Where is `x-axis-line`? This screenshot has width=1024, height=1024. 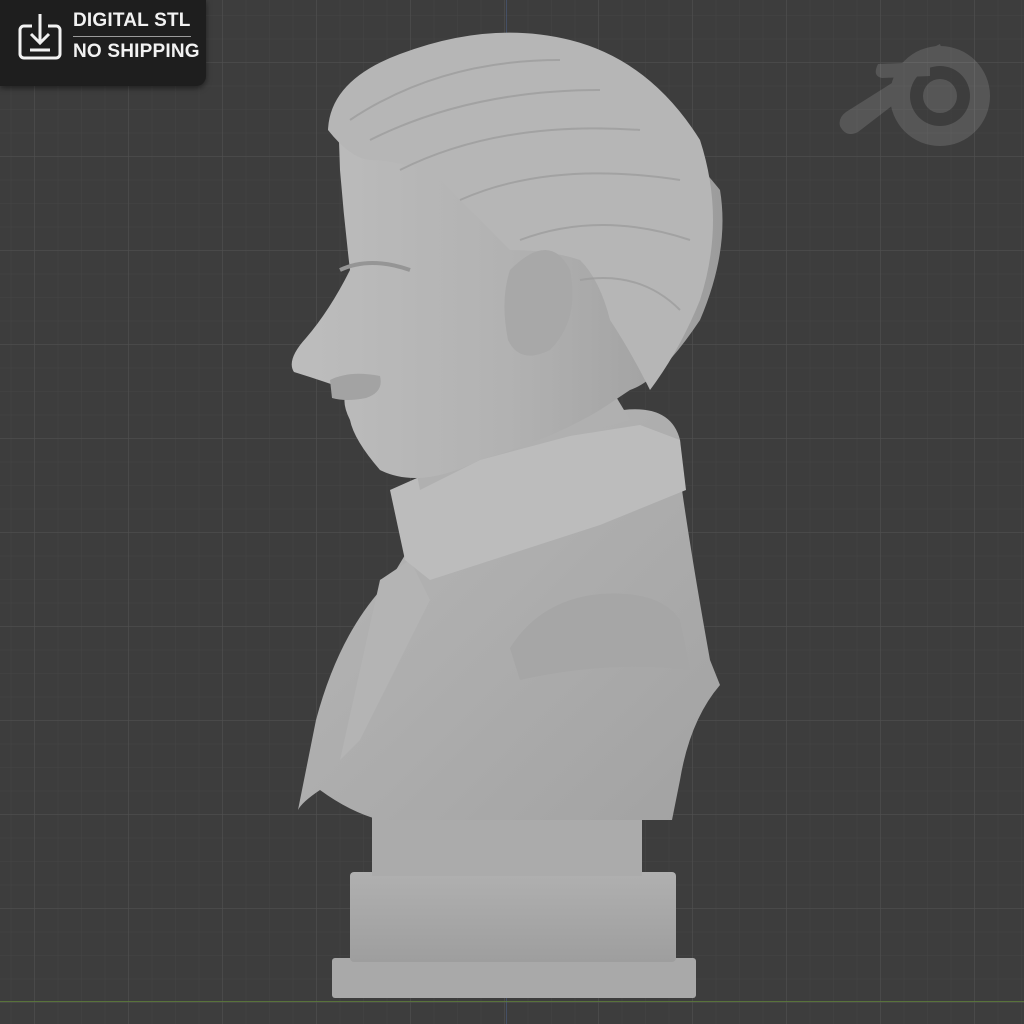
x-axis-line is located at coordinates (512, 1001).